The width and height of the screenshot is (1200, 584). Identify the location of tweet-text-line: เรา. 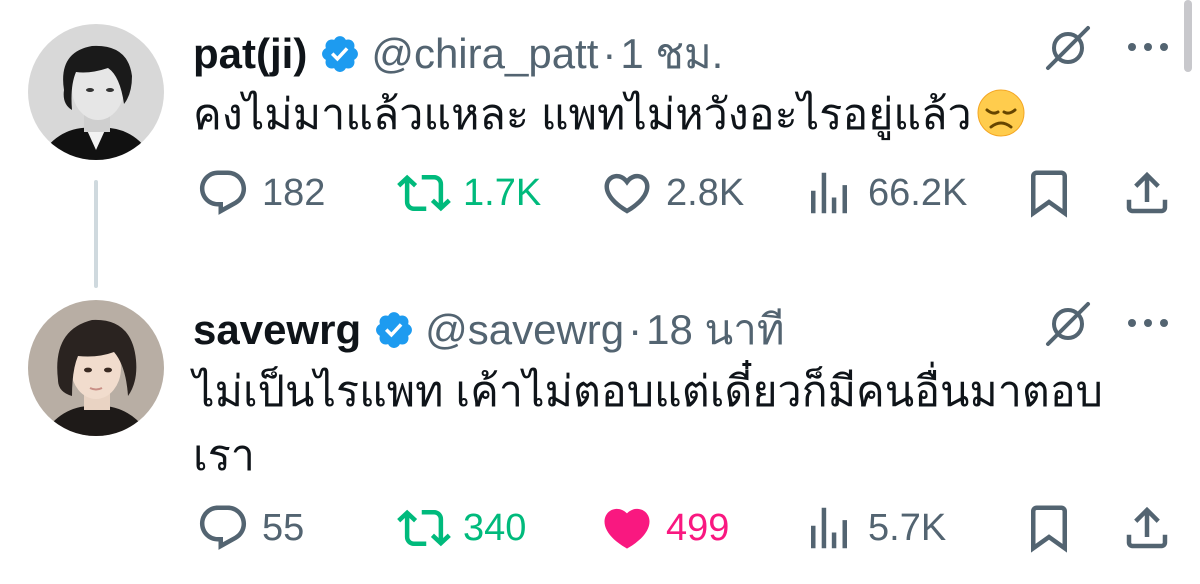
(224, 456).